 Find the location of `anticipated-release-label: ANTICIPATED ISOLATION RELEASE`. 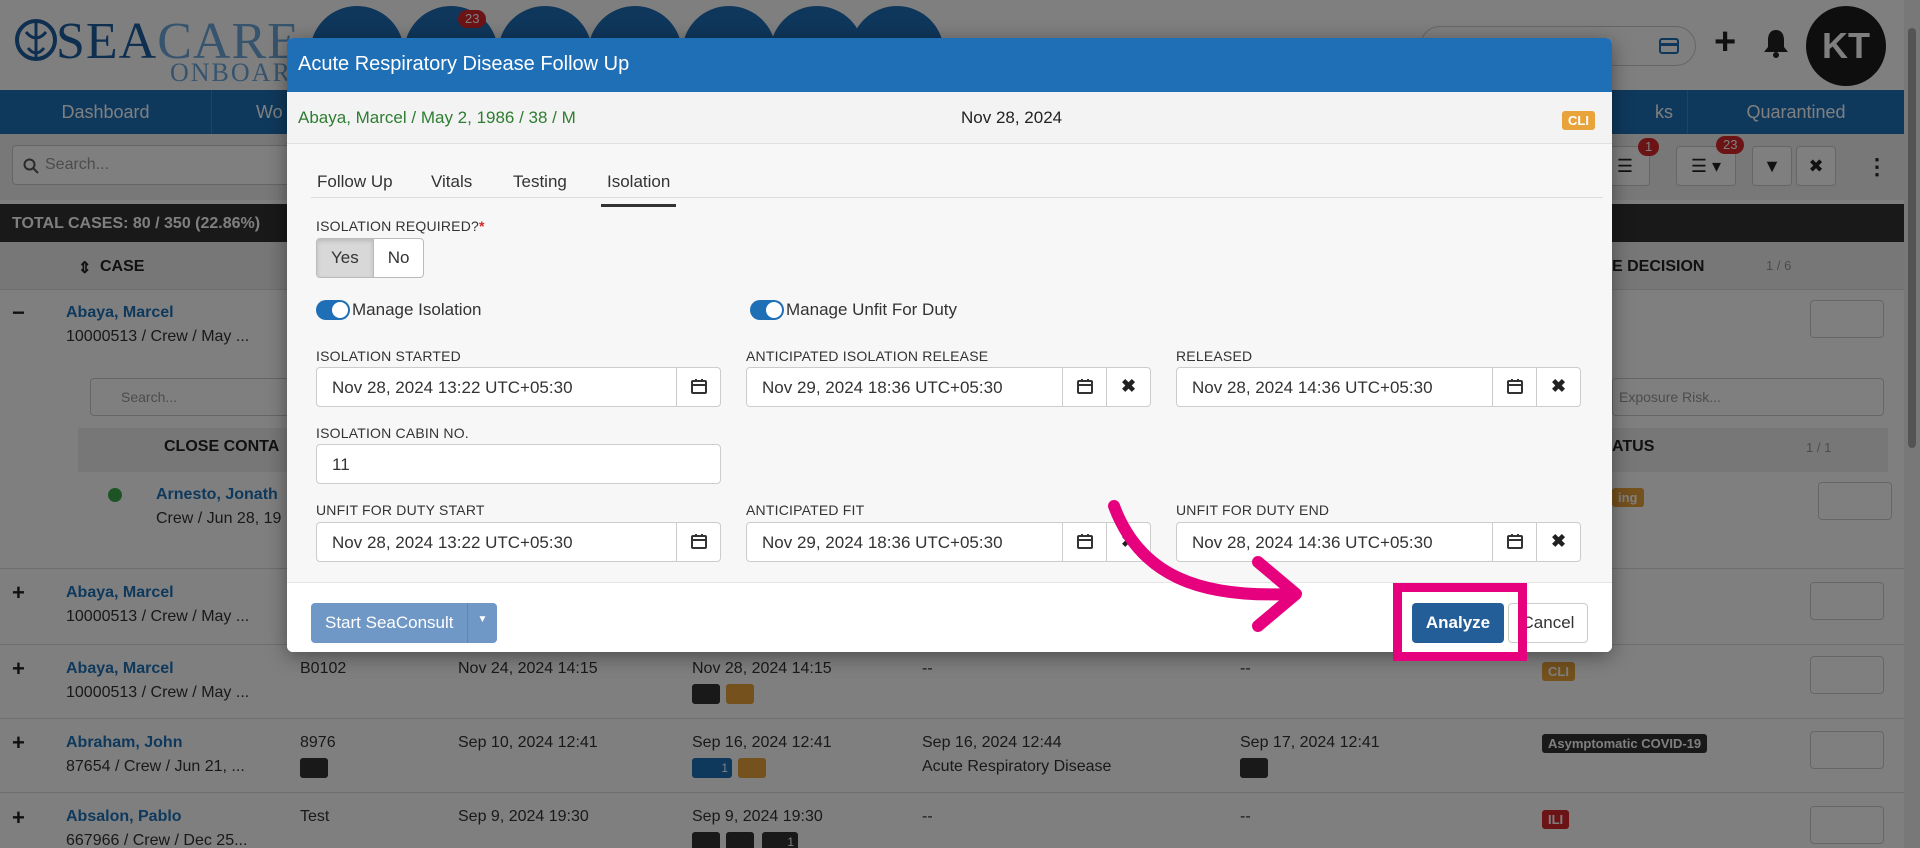

anticipated-release-label: ANTICIPATED ISOLATION RELEASE is located at coordinates (867, 356).